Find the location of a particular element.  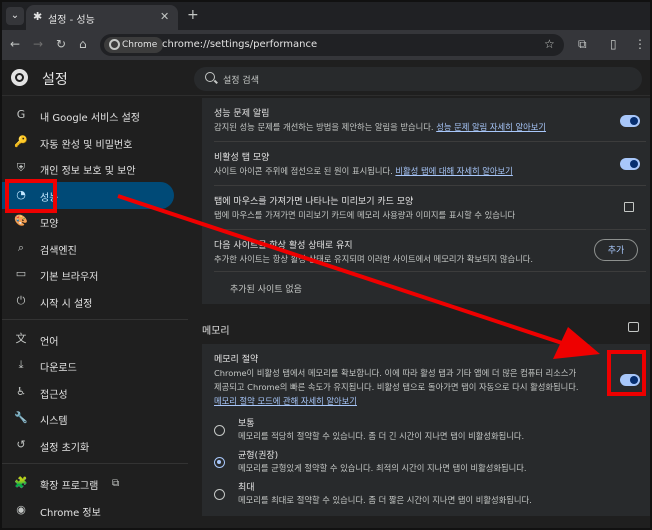

sidebar-item-privacy: ⛨ 개인 정보 보호 및 보안 is located at coordinates (88, 168).